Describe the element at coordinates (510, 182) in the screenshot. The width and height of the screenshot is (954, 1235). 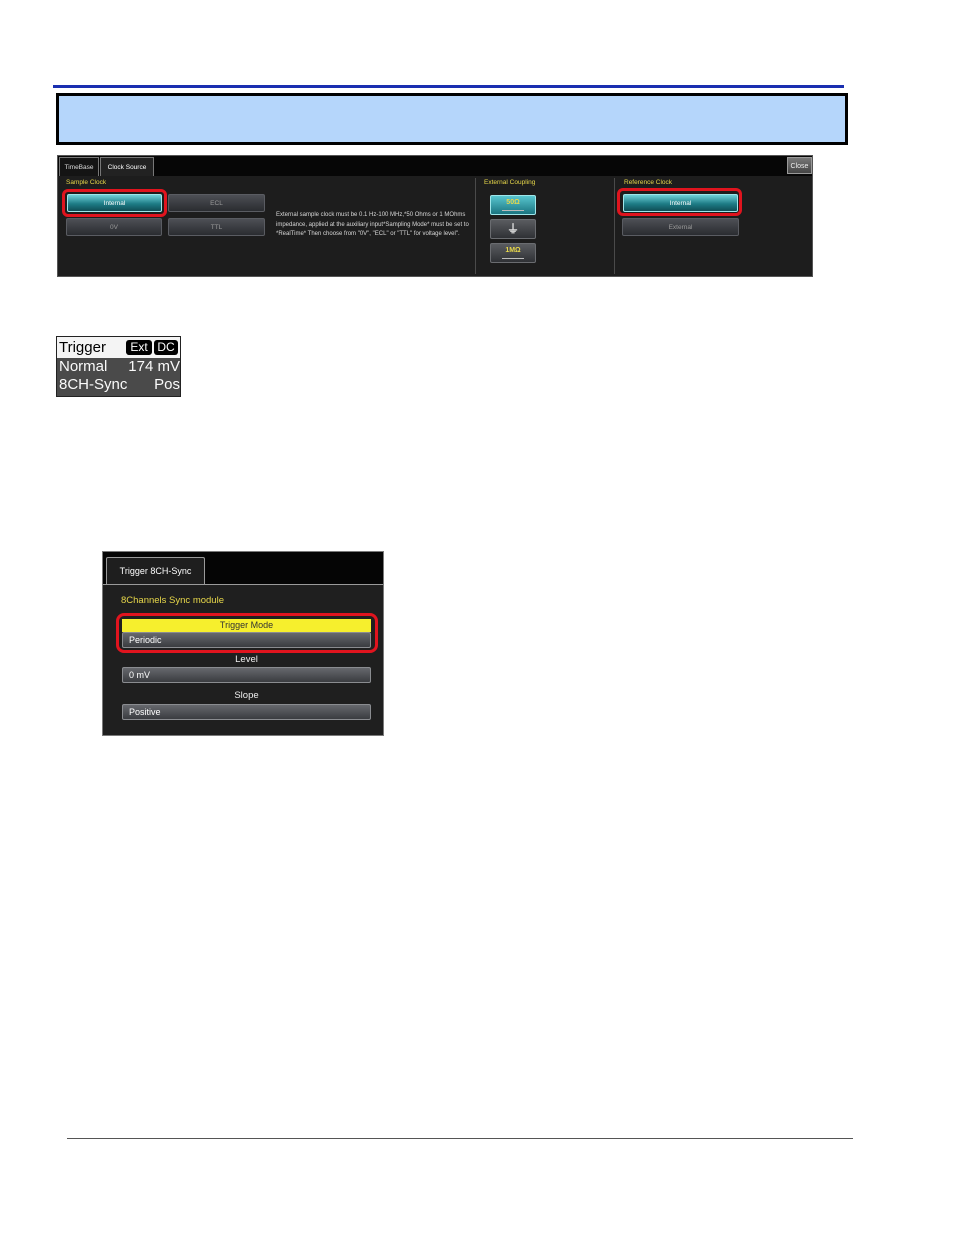
I see `external-coupling-label: External Coupling` at that location.